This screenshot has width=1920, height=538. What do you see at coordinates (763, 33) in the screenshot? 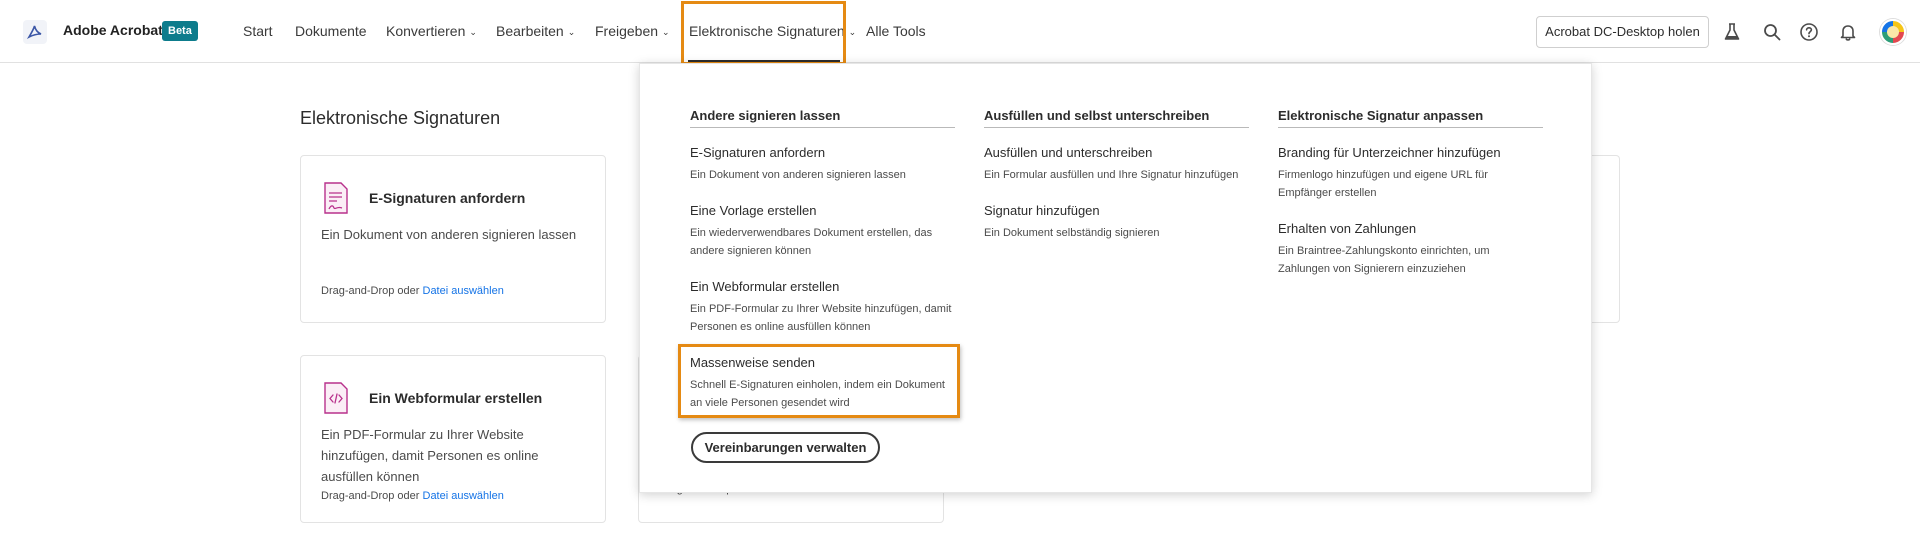
I see `nav-highlight-box` at bounding box center [763, 33].